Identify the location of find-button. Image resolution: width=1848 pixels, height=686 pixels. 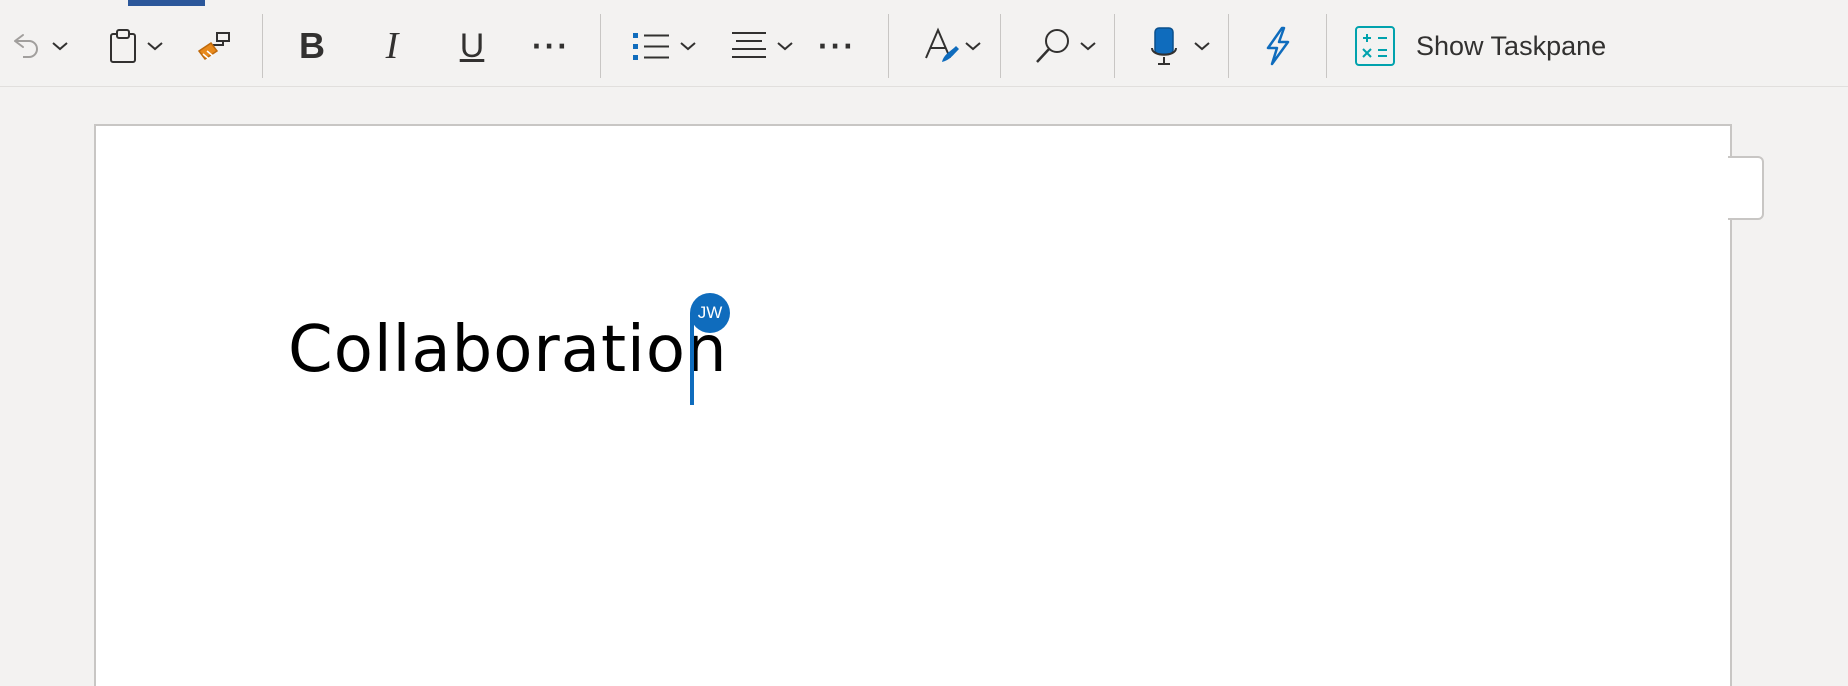
(1065, 46).